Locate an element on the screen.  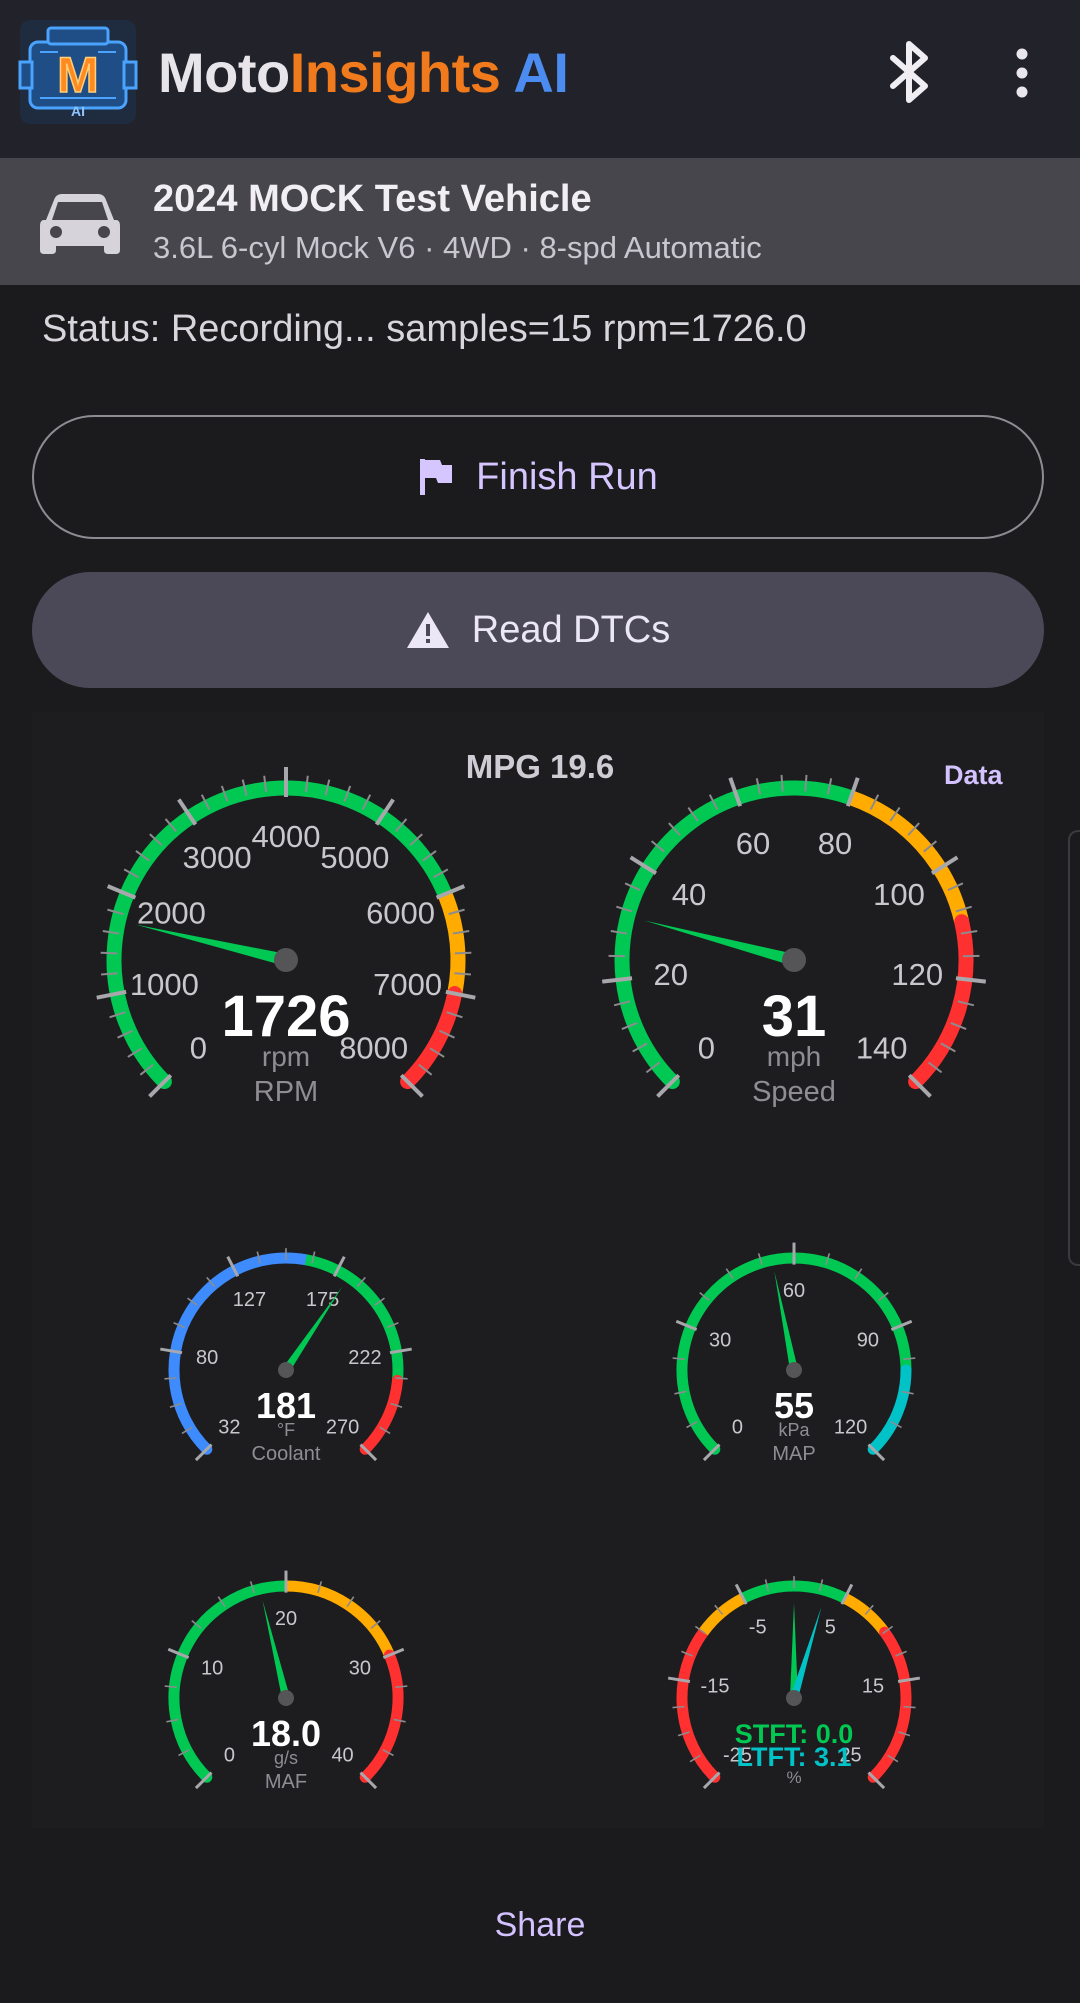
map-label: MAP is located at coordinates (793, 1454).